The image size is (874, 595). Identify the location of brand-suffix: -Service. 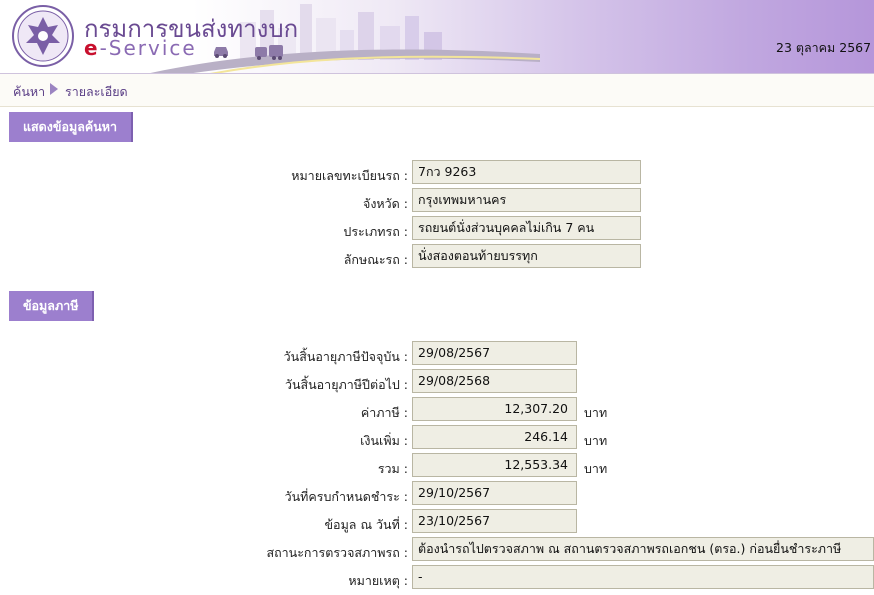
(148, 48).